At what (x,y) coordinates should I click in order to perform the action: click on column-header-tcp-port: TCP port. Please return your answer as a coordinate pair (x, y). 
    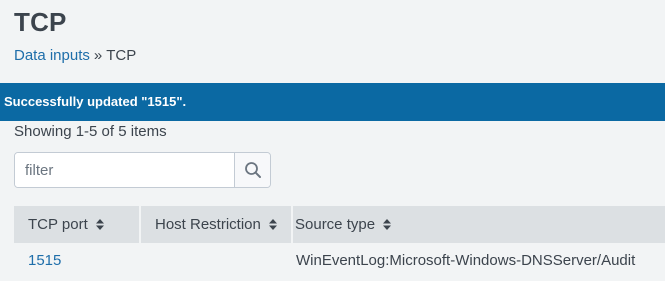
    Looking at the image, I should click on (66, 224).